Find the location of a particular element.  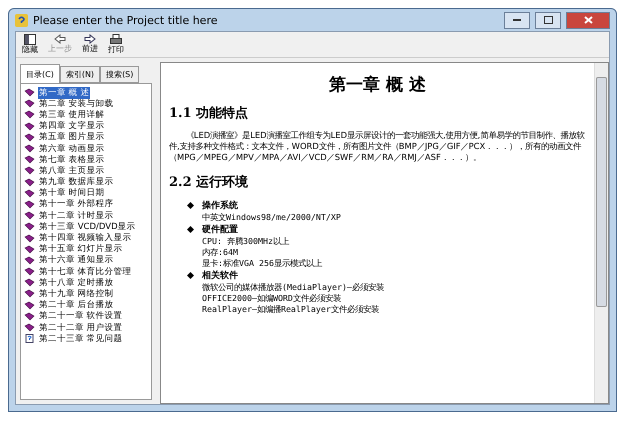

printer-icon is located at coordinates (116, 39).